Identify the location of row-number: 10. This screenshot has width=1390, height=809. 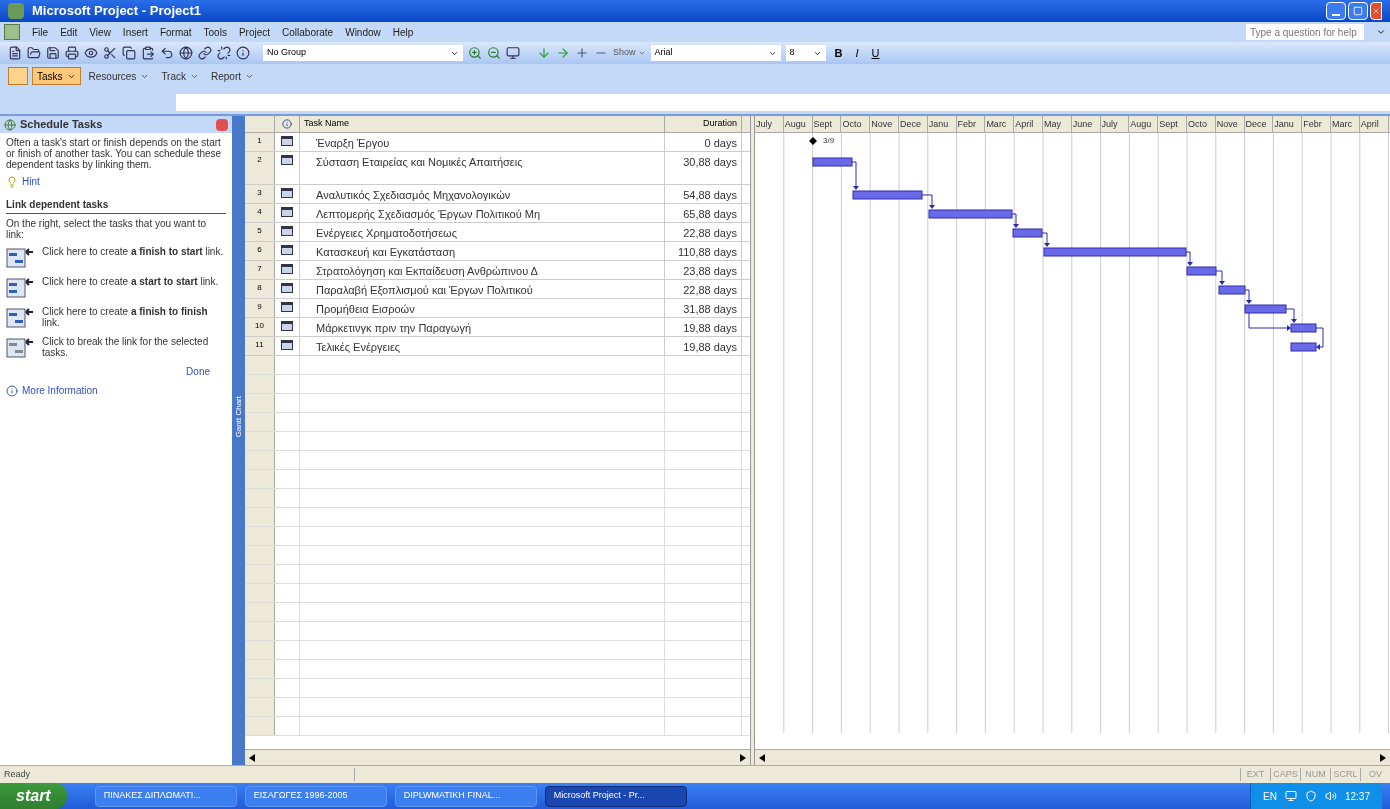
(260, 327).